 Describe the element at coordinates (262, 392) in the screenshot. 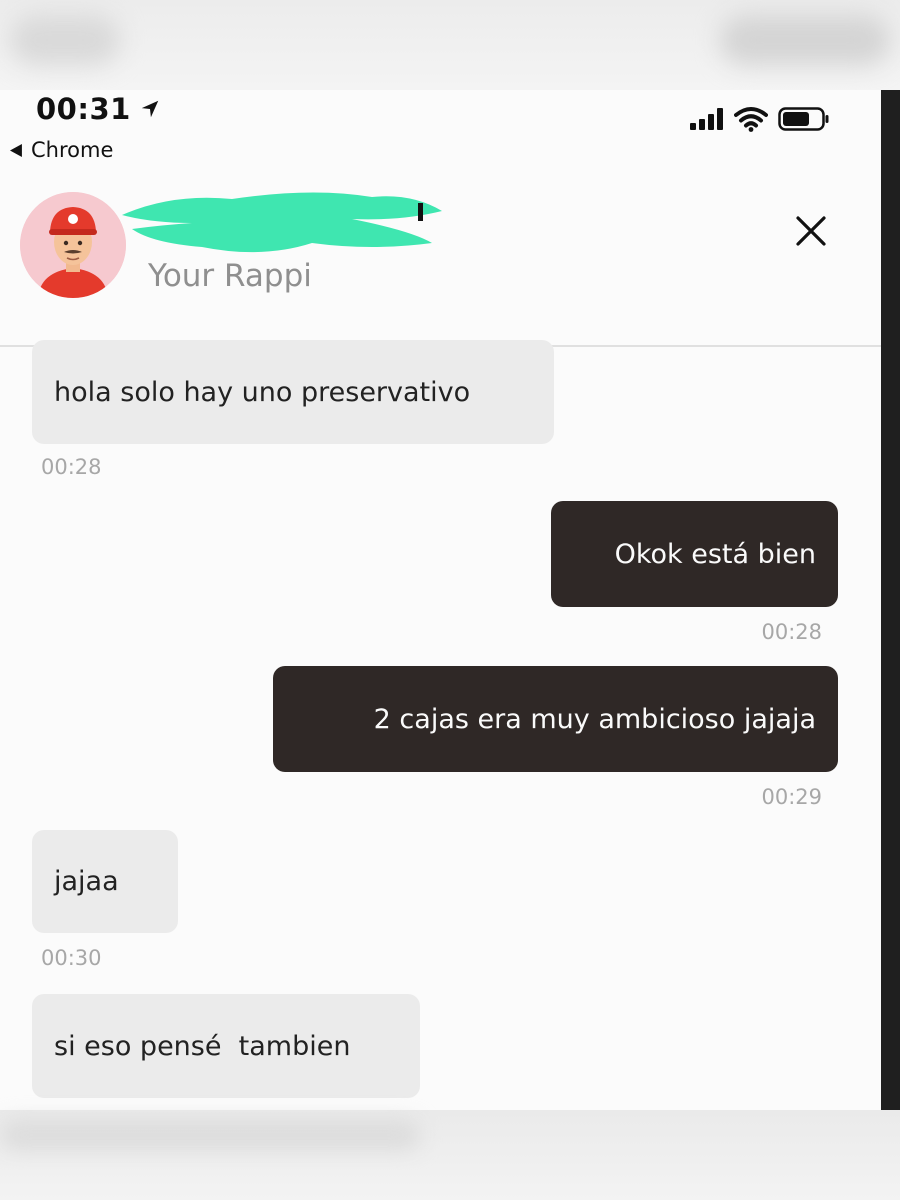

I see `message-text: hola solo hay uno preservativo` at that location.